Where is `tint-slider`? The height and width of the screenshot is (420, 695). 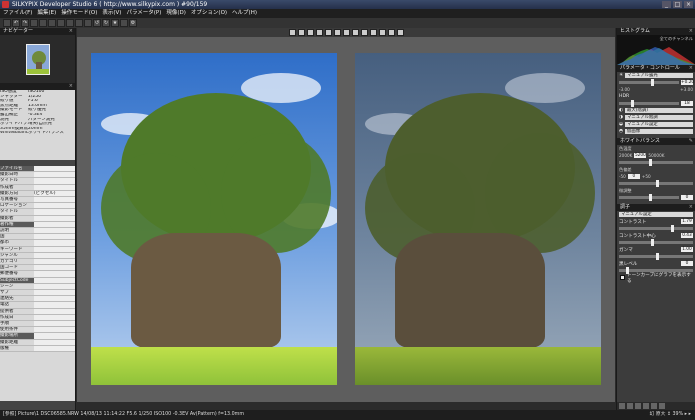 tint-slider is located at coordinates (656, 183).